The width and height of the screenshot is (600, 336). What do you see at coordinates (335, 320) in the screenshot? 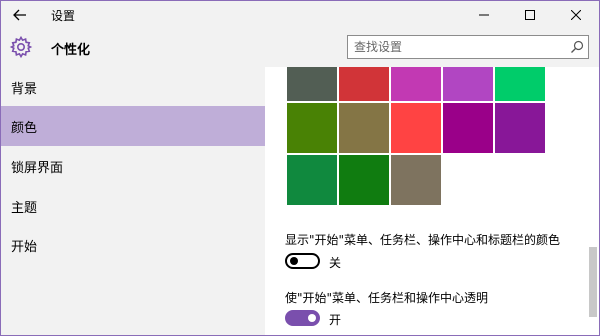
I see `transparency-state: 开` at bounding box center [335, 320].